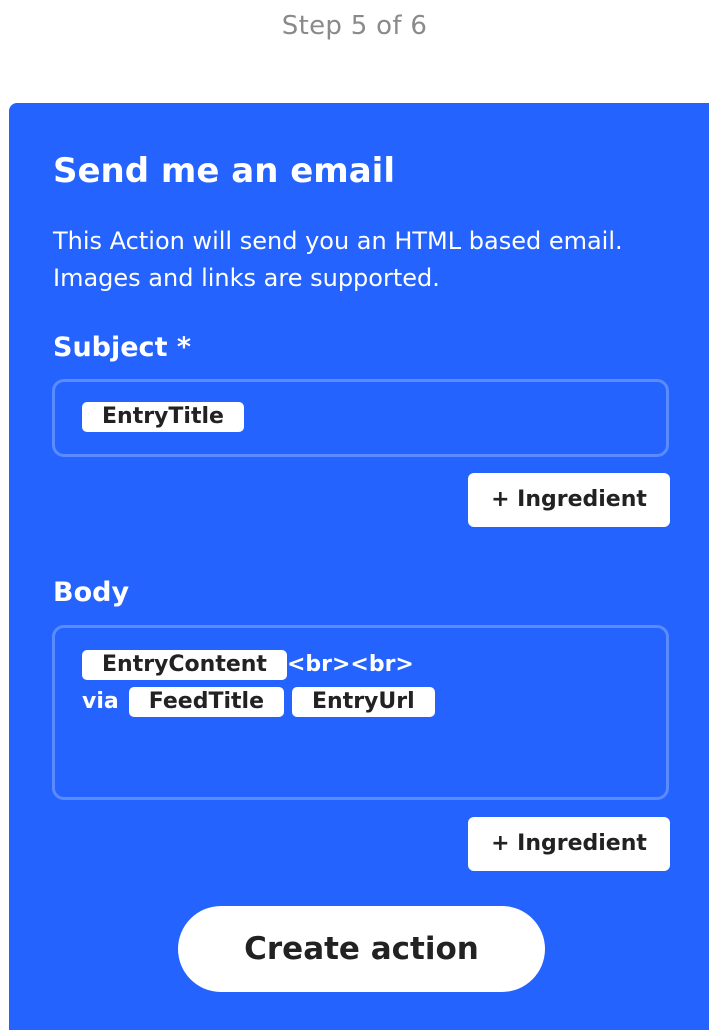 Image resolution: width=709 pixels, height=1030 pixels. What do you see at coordinates (100, 701) in the screenshot?
I see `body-text-via: via` at bounding box center [100, 701].